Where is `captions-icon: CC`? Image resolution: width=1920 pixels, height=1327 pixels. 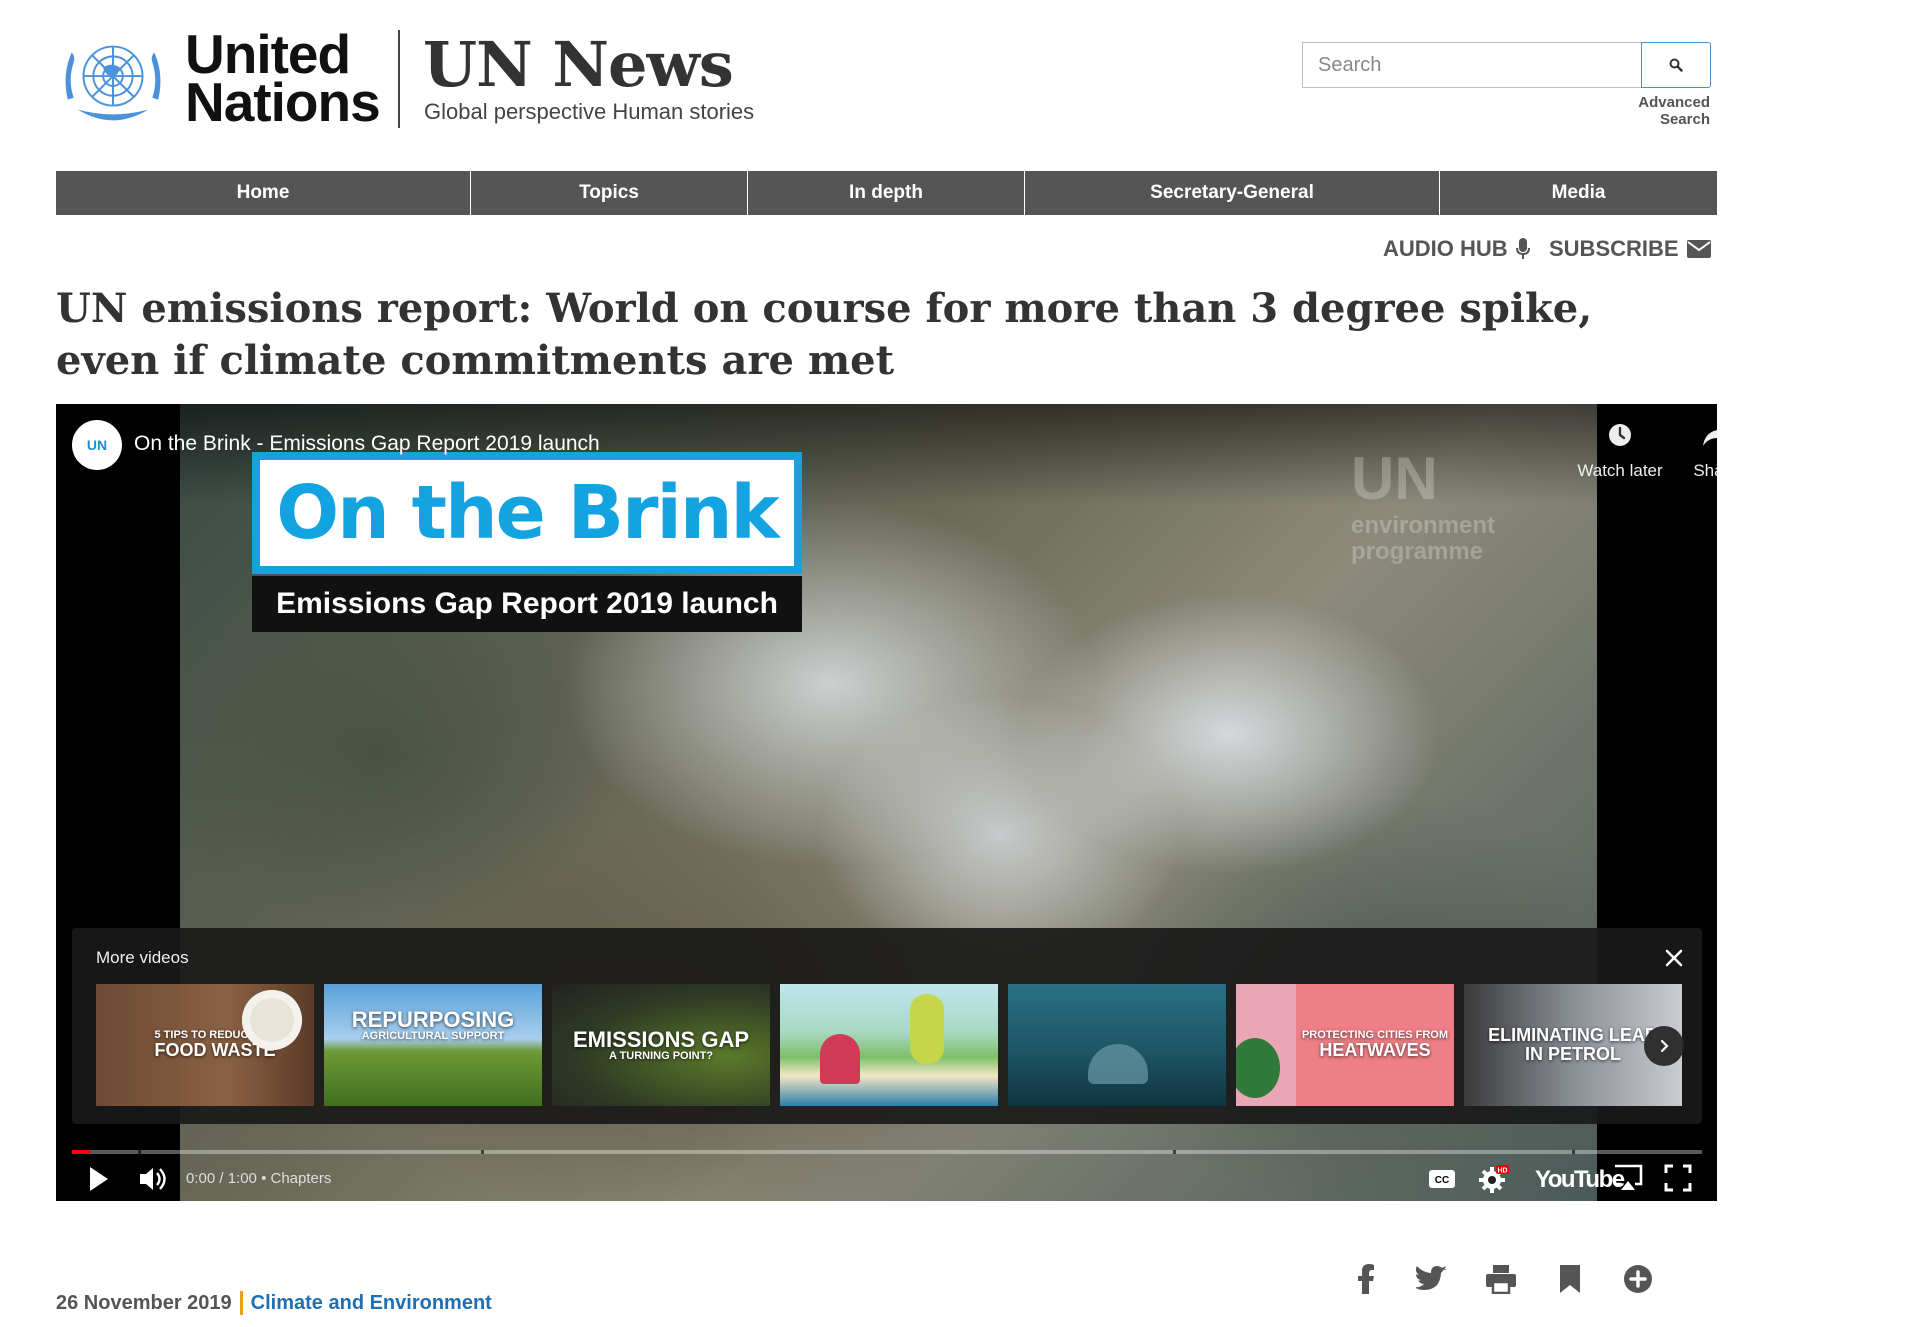 captions-icon: CC is located at coordinates (1442, 1179).